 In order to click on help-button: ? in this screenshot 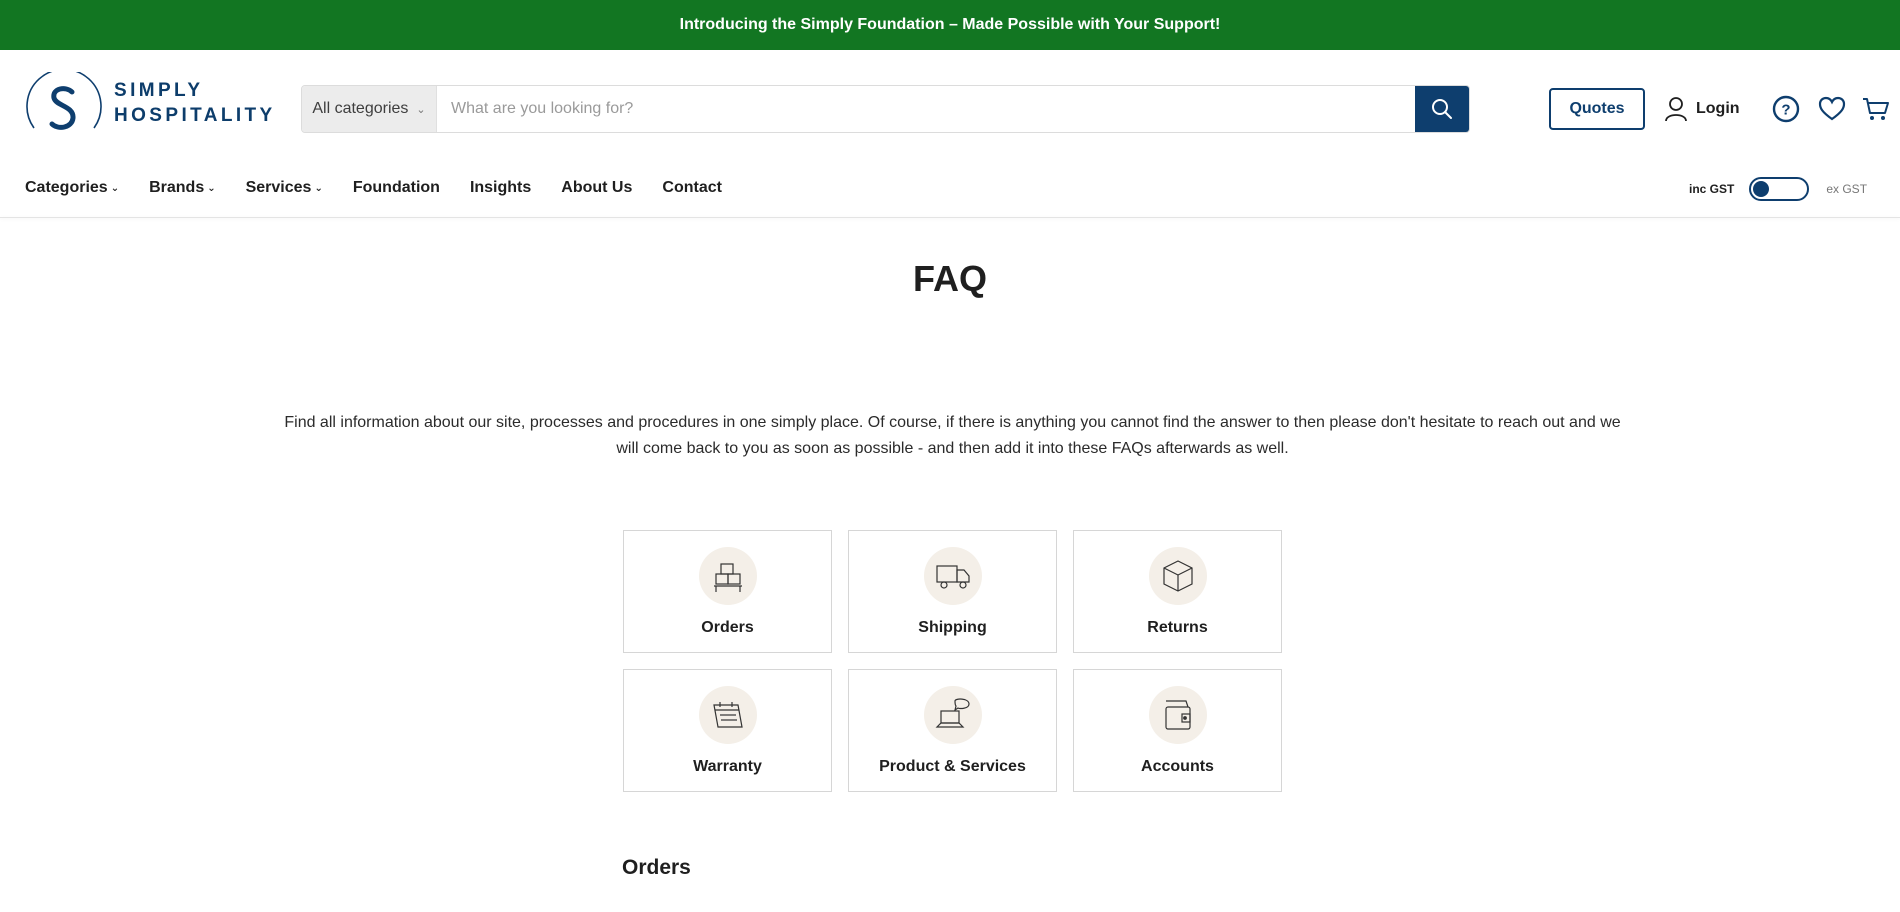, I will do `click(1786, 109)`.